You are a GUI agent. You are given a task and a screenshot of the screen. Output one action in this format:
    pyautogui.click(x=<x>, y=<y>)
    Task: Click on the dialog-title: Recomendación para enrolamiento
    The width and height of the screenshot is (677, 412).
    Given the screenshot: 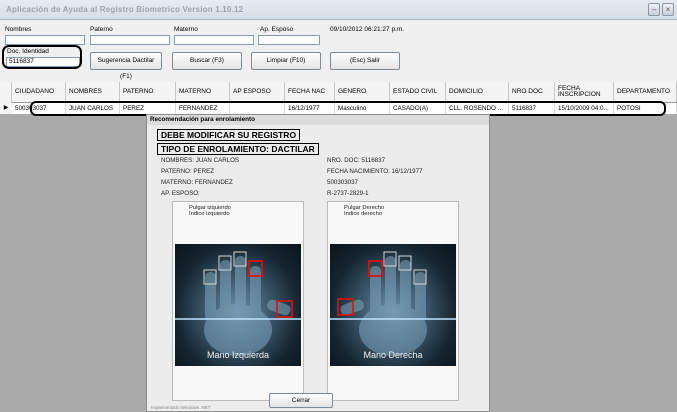 What is the action you would take?
    pyautogui.click(x=318, y=120)
    